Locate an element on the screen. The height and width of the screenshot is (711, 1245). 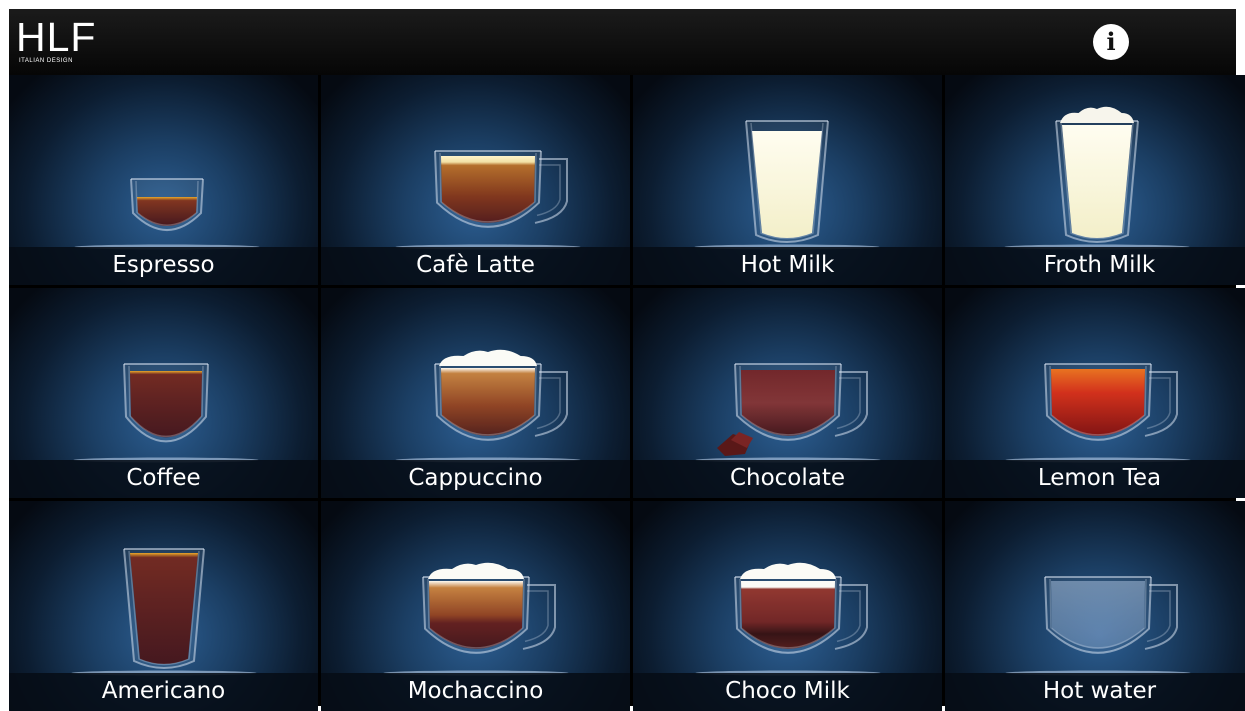
drink-tile-lemon-tea: Lemon Tea is located at coordinates (1095, 393).